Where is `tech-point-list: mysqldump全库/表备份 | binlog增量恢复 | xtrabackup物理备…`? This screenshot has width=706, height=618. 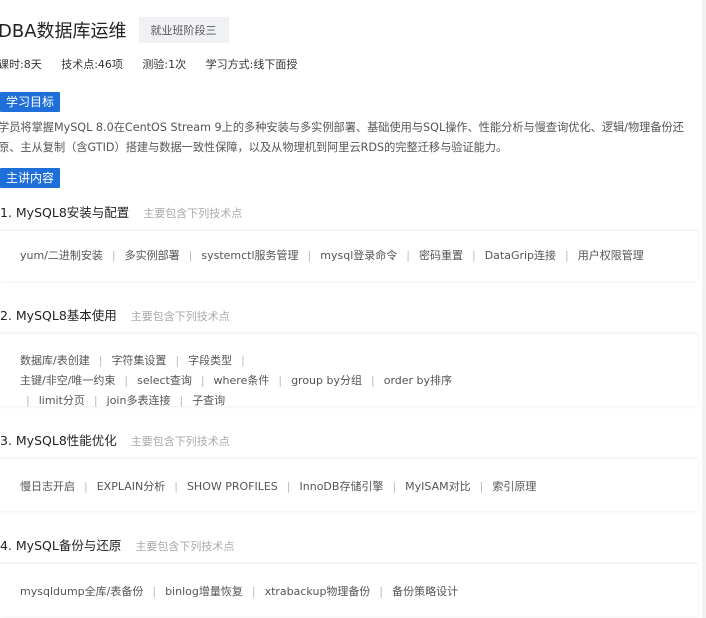 tech-point-list: mysqldump全库/表备份 | binlog增量恢复 | xtrabackup物理备… is located at coordinates (340, 592).